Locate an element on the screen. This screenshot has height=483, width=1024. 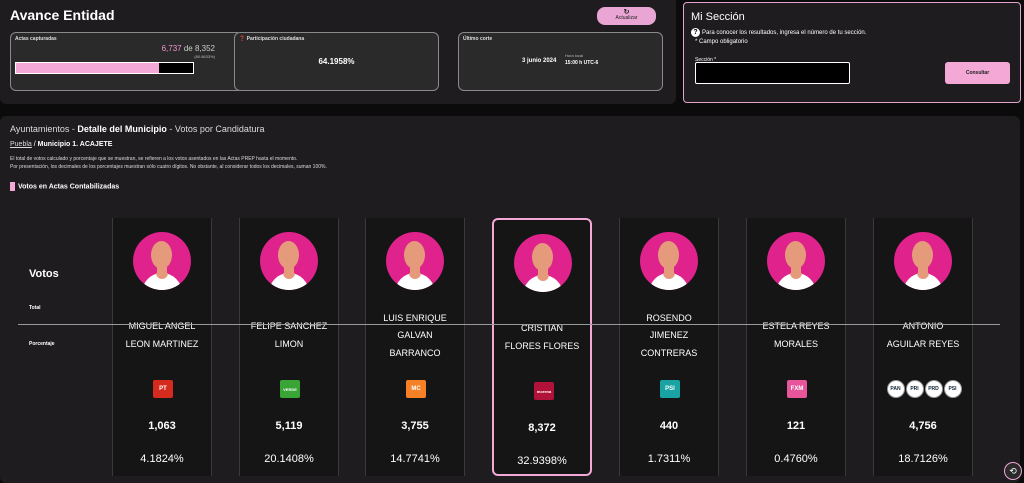
actas-progress-bar is located at coordinates (104, 68).